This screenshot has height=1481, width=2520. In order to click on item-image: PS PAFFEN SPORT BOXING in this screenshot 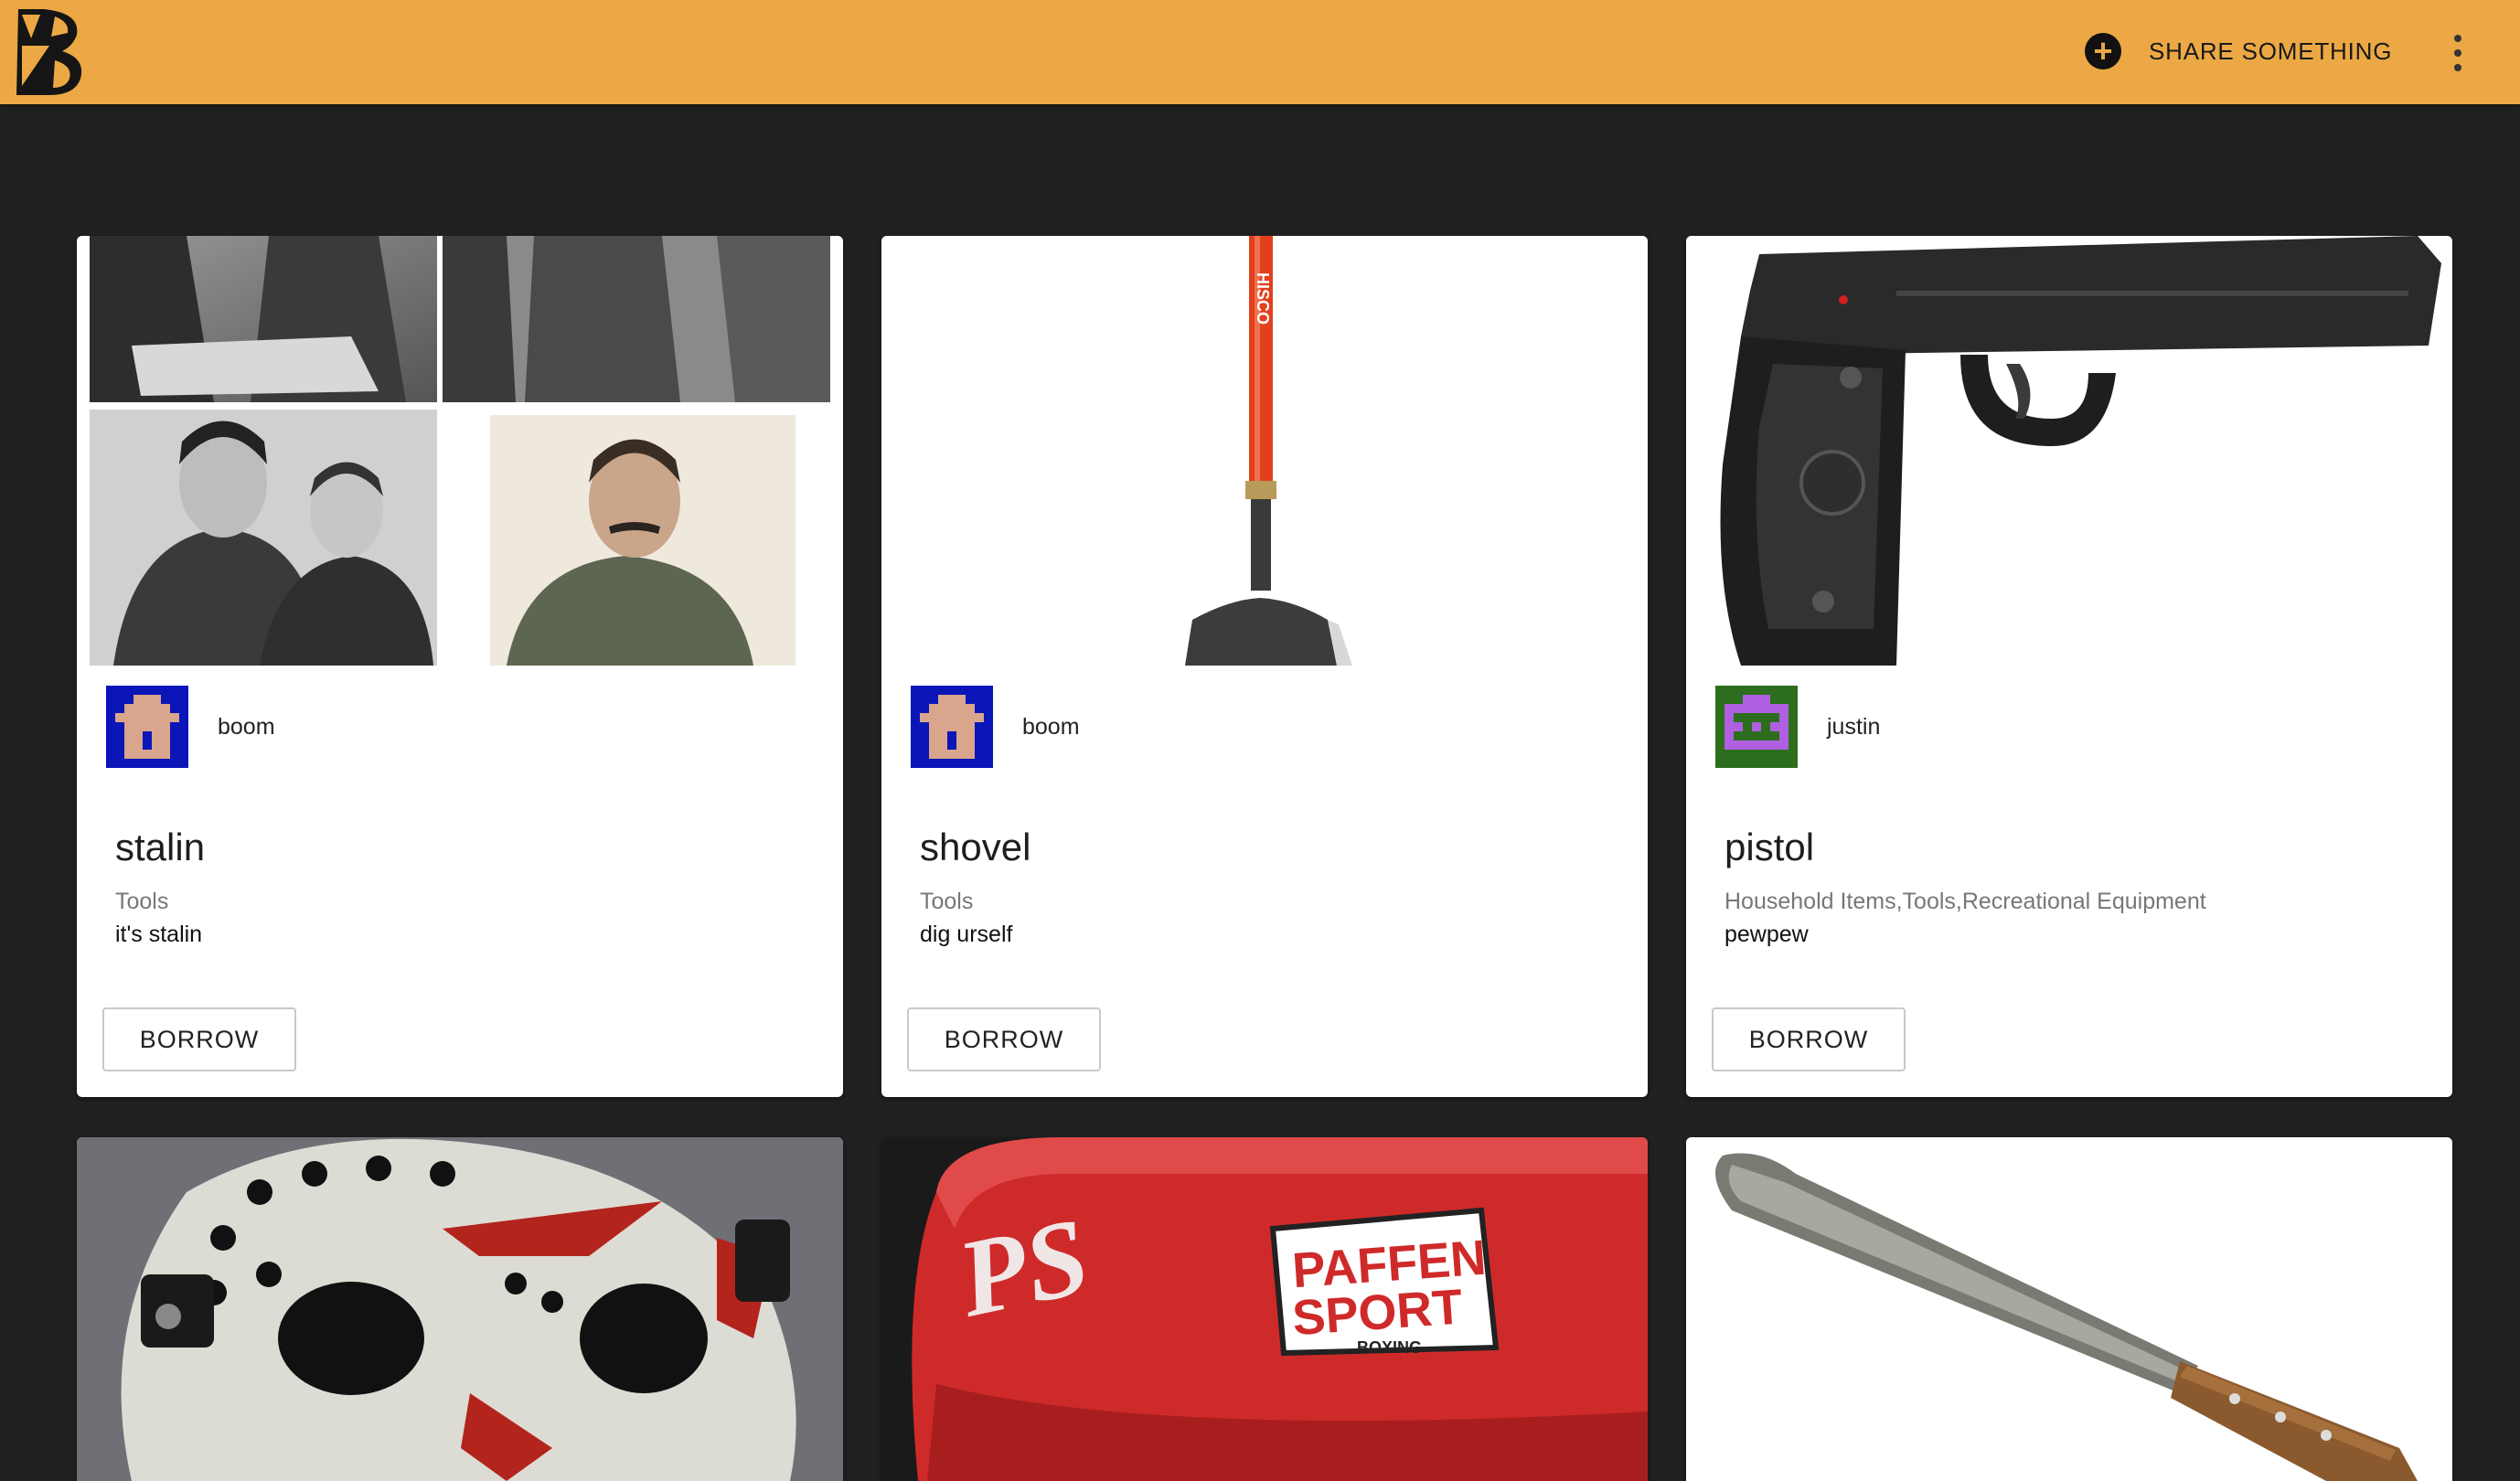, I will do `click(1264, 1309)`.